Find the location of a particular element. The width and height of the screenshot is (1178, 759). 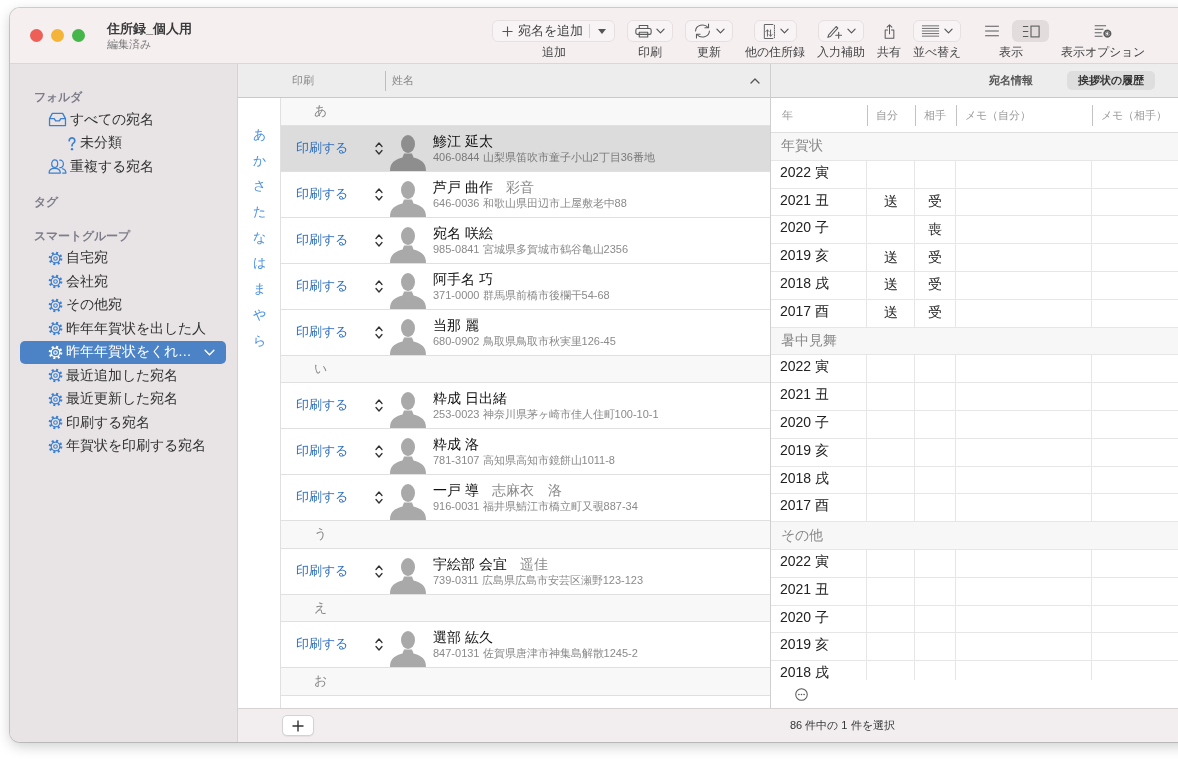

sidebar-item: 重複する宛名 is located at coordinates (123, 167).